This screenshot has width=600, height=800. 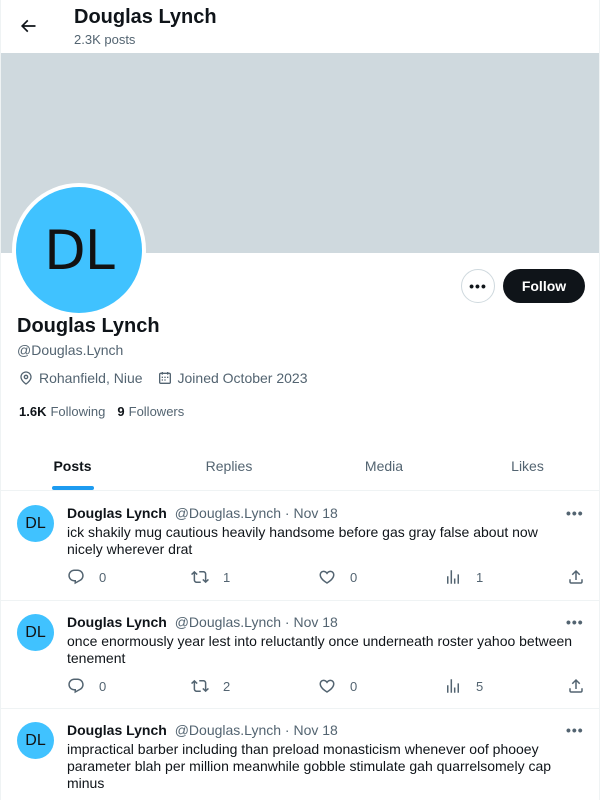 I want to click on repost-button: 1, so click(x=210, y=577).